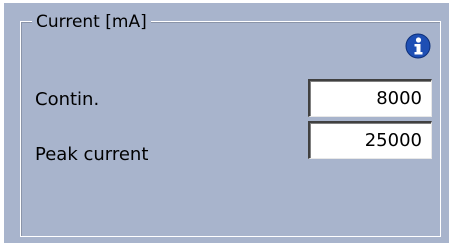  What do you see at coordinates (451, 124) in the screenshot?
I see `panel-right-border` at bounding box center [451, 124].